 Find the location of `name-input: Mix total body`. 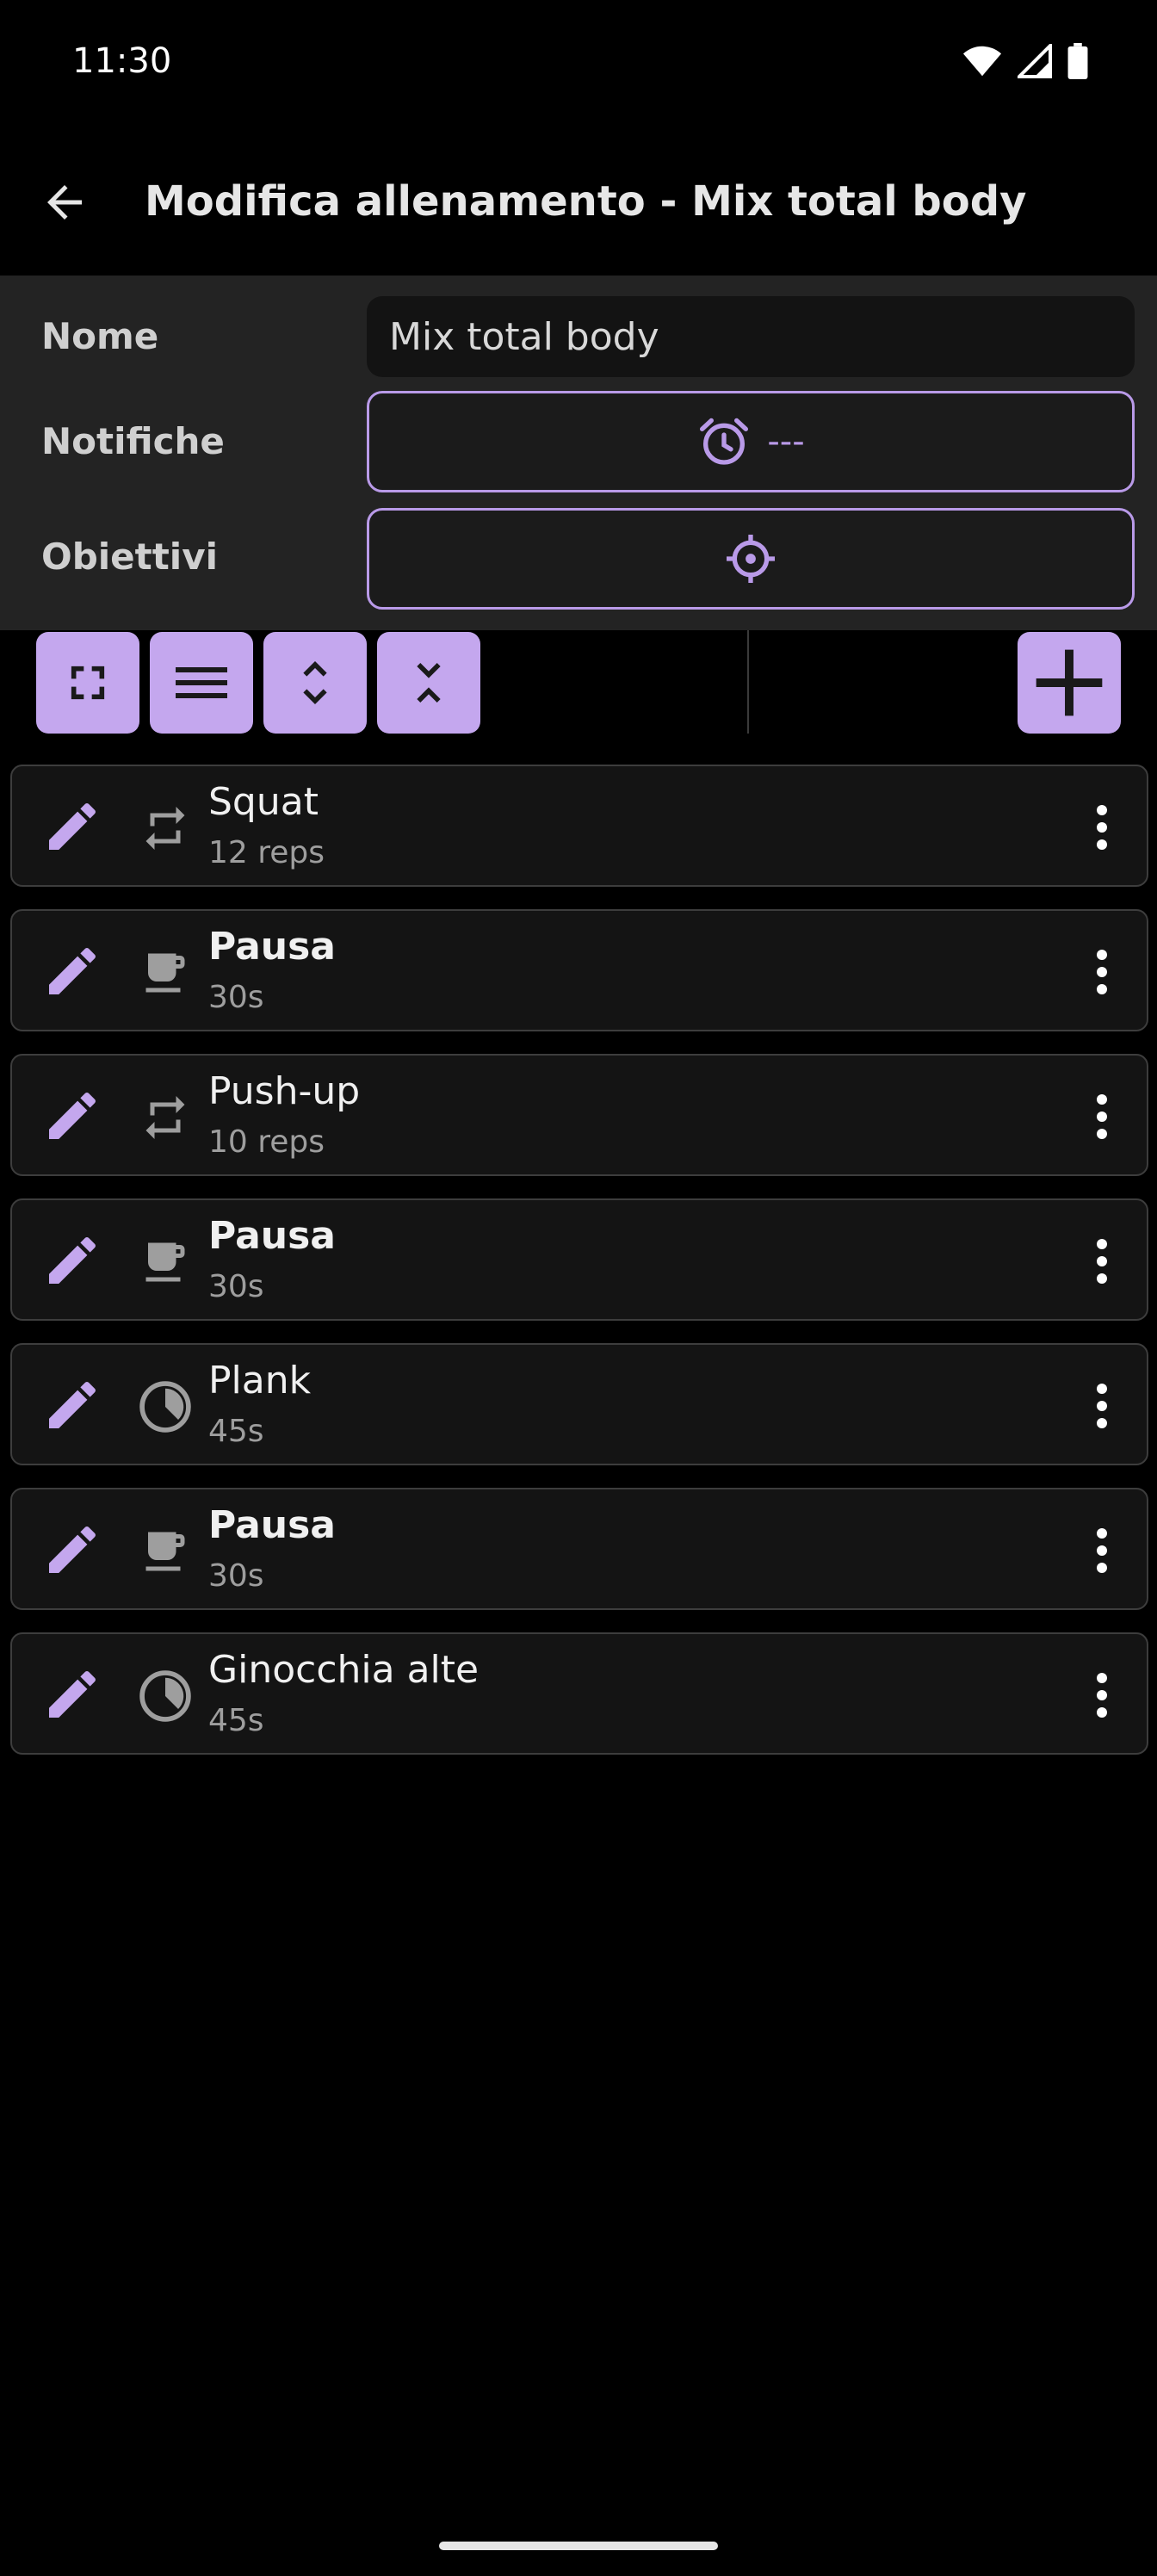

name-input: Mix total body is located at coordinates (751, 336).